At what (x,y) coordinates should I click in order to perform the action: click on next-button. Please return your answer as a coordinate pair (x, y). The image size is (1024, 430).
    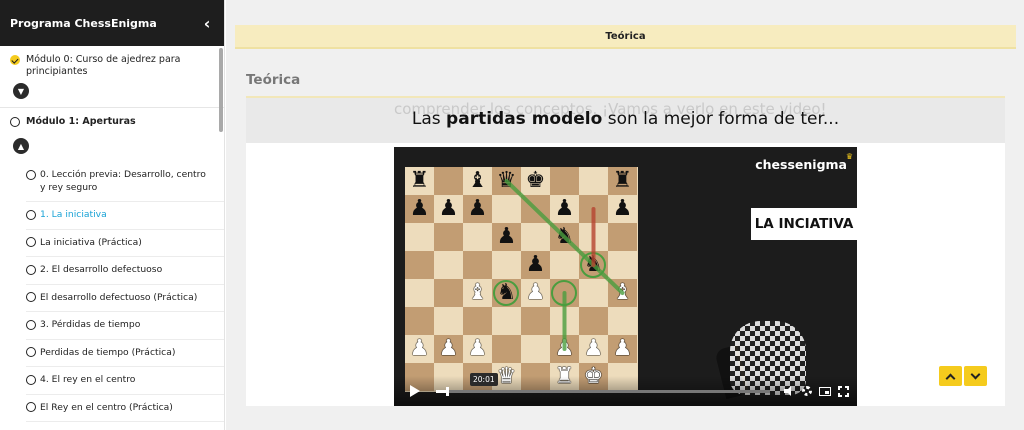
    Looking at the image, I should click on (975, 376).